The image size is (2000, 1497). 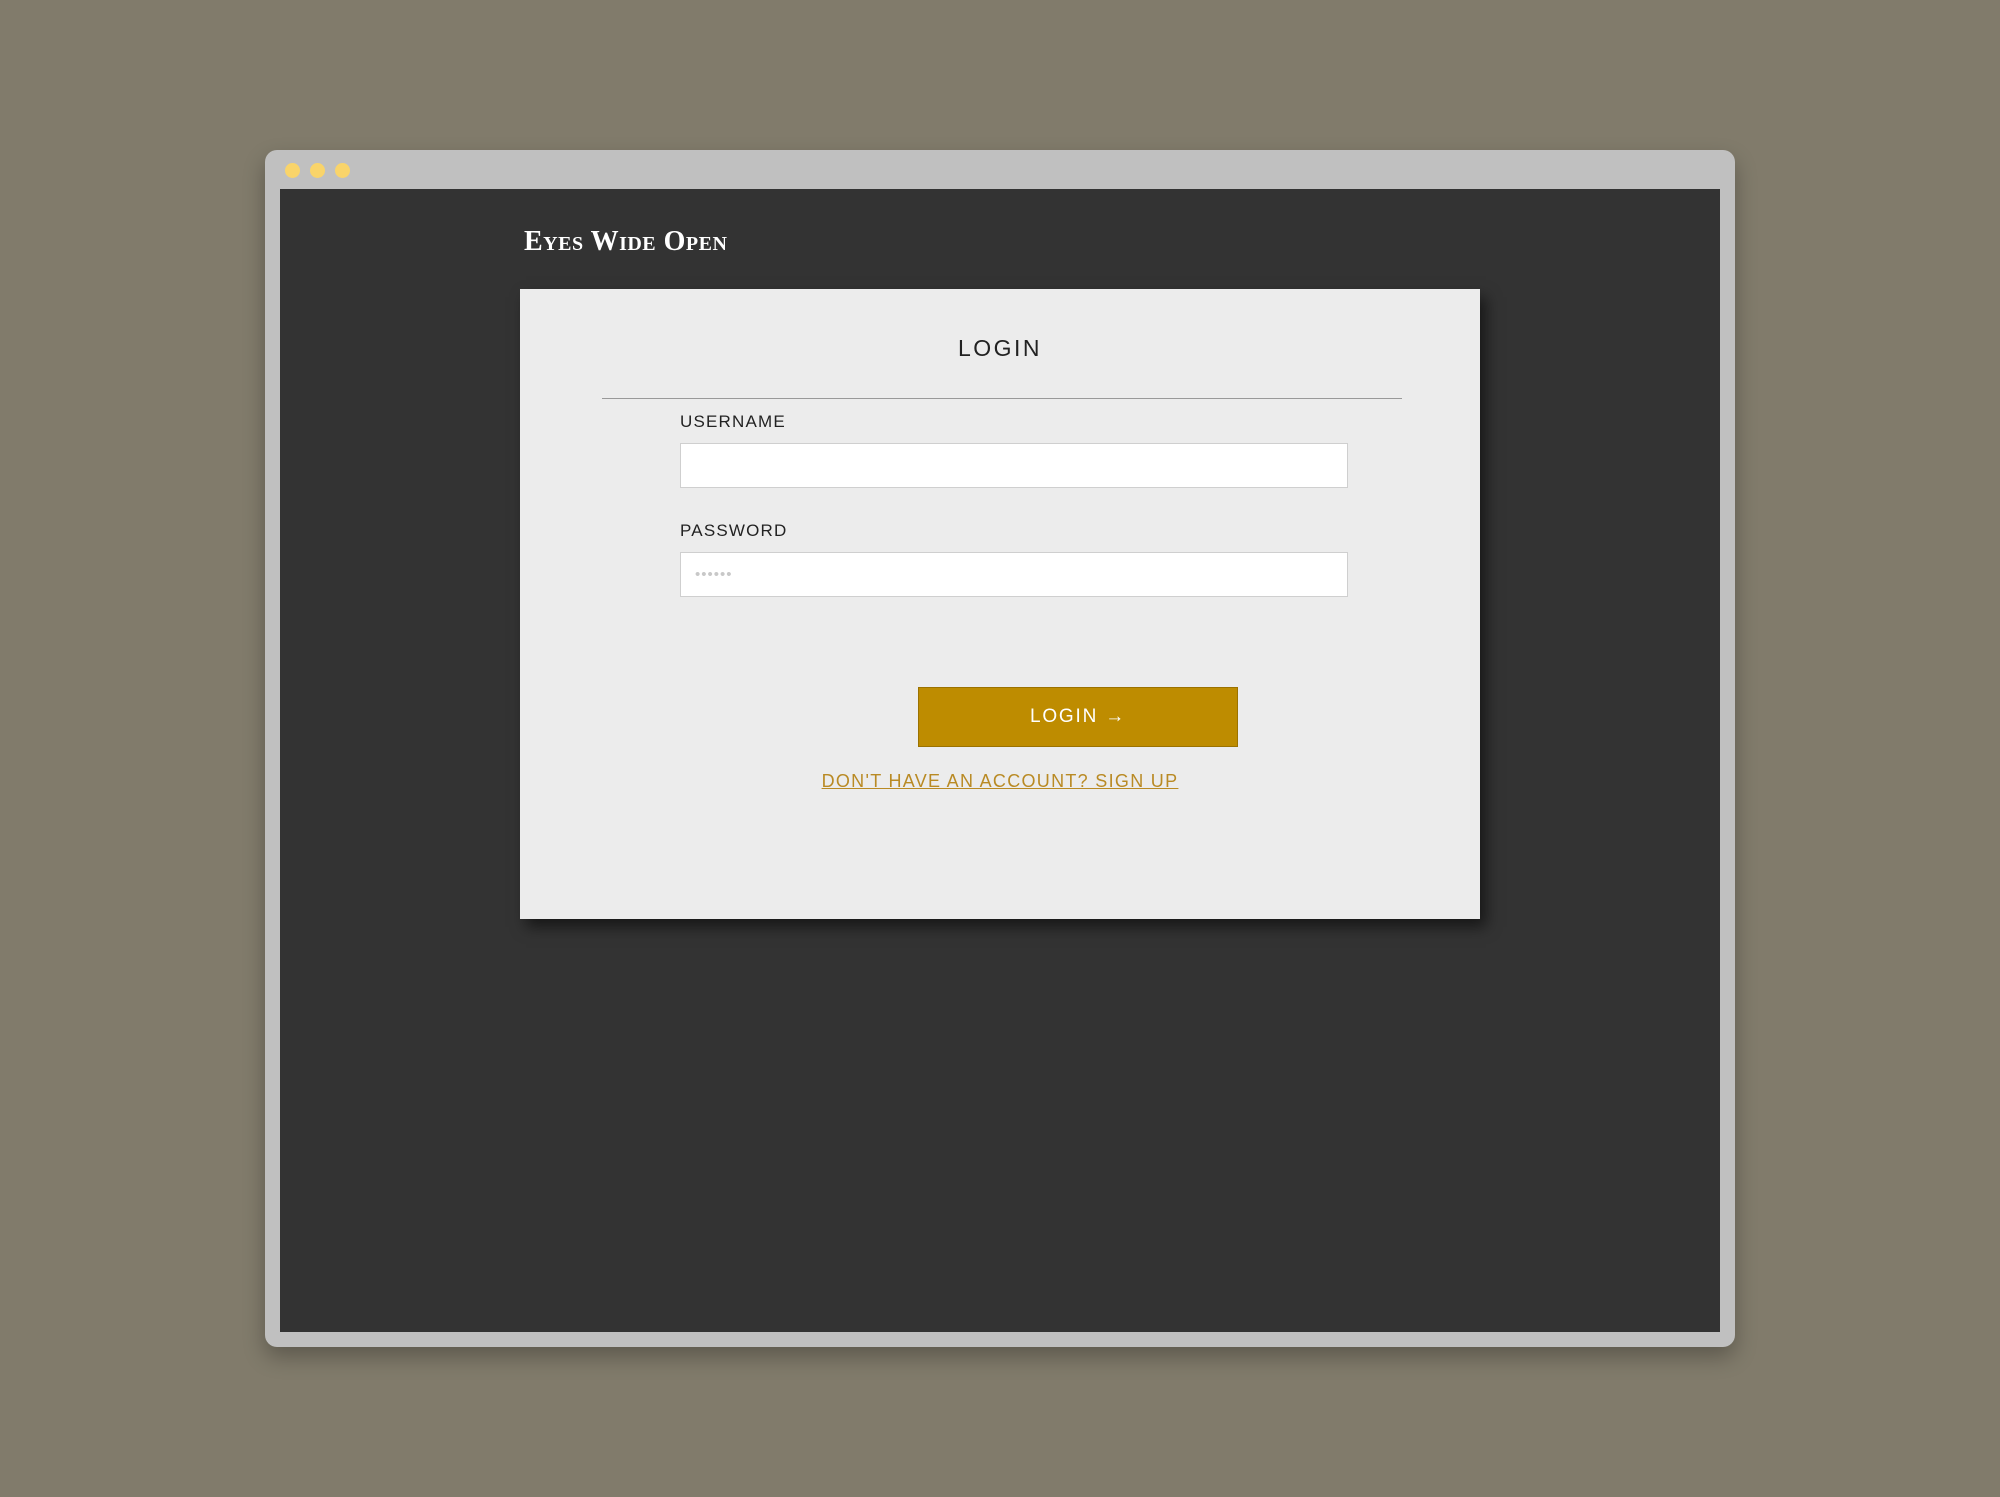 What do you see at coordinates (625, 242) in the screenshot?
I see `site-brand: Eyes Wide Open` at bounding box center [625, 242].